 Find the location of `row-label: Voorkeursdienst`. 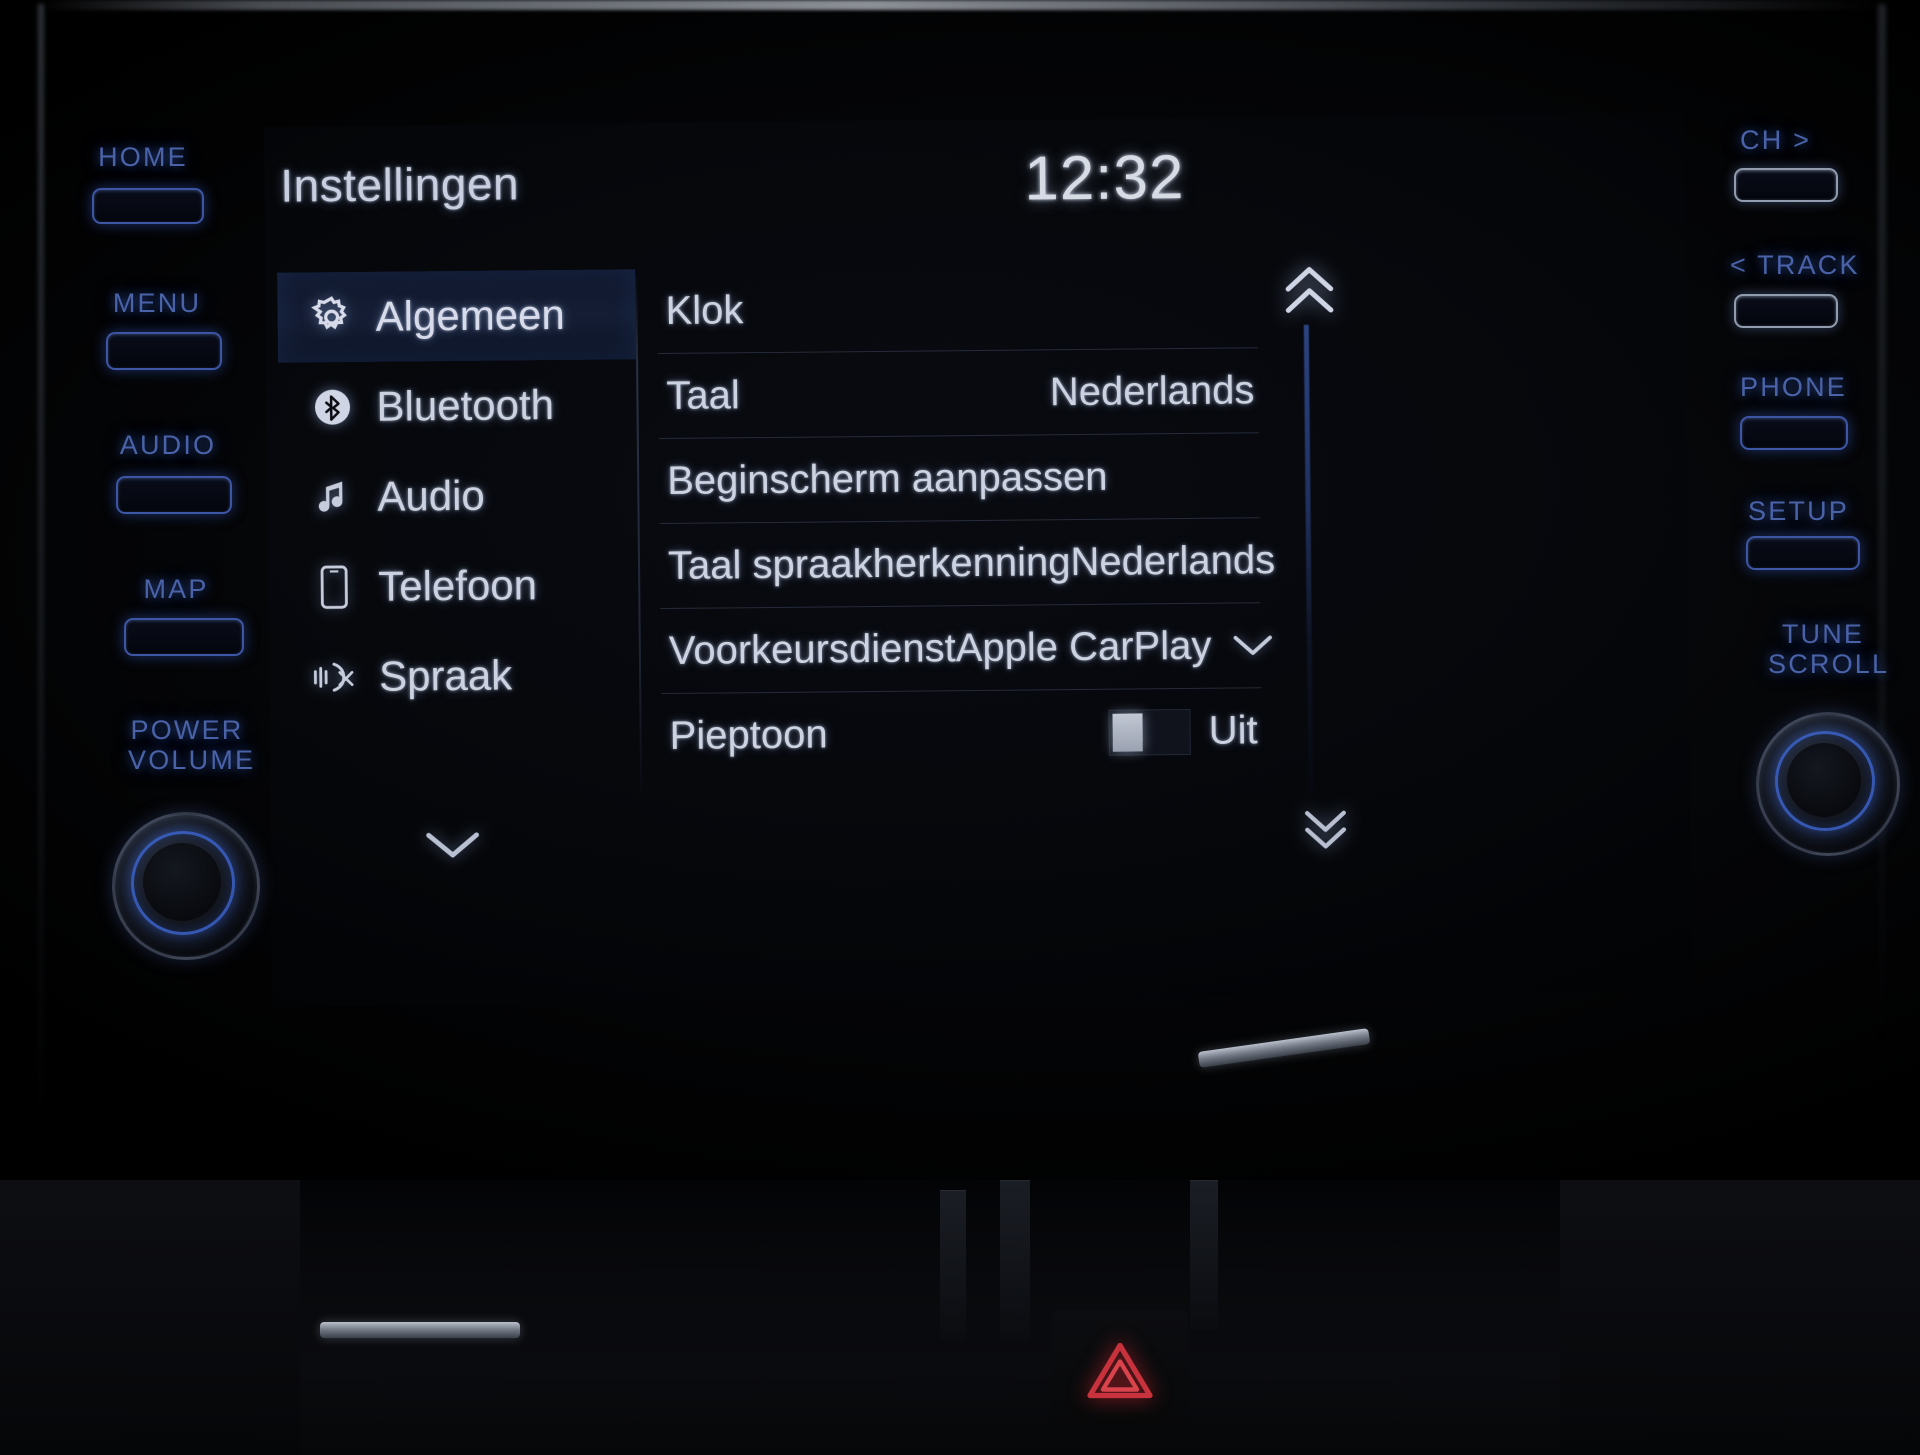

row-label: Voorkeursdienst is located at coordinates (812, 649).